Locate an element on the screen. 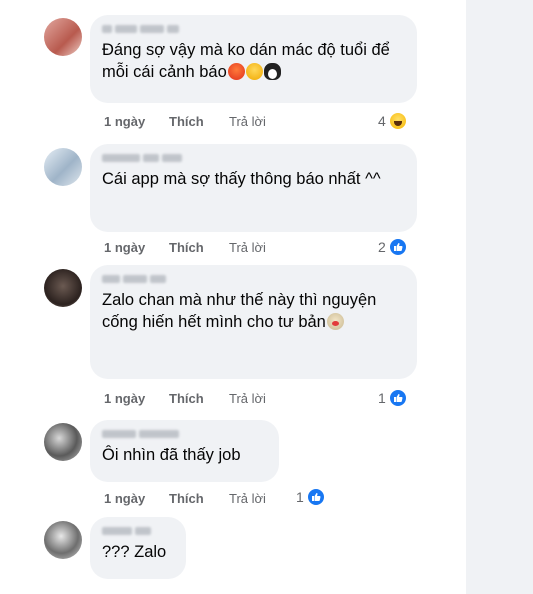  reaction-summary: 4 is located at coordinates (393, 121).